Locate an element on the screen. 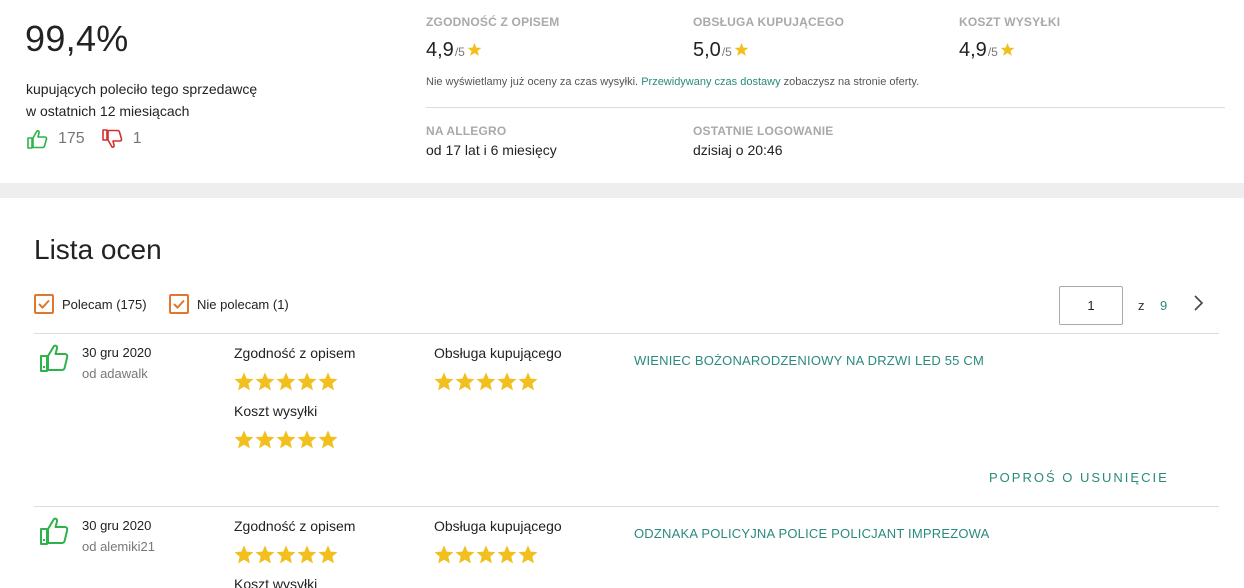  request-removal-button: POPROŚ O USUNIĘCIE is located at coordinates (1079, 477).